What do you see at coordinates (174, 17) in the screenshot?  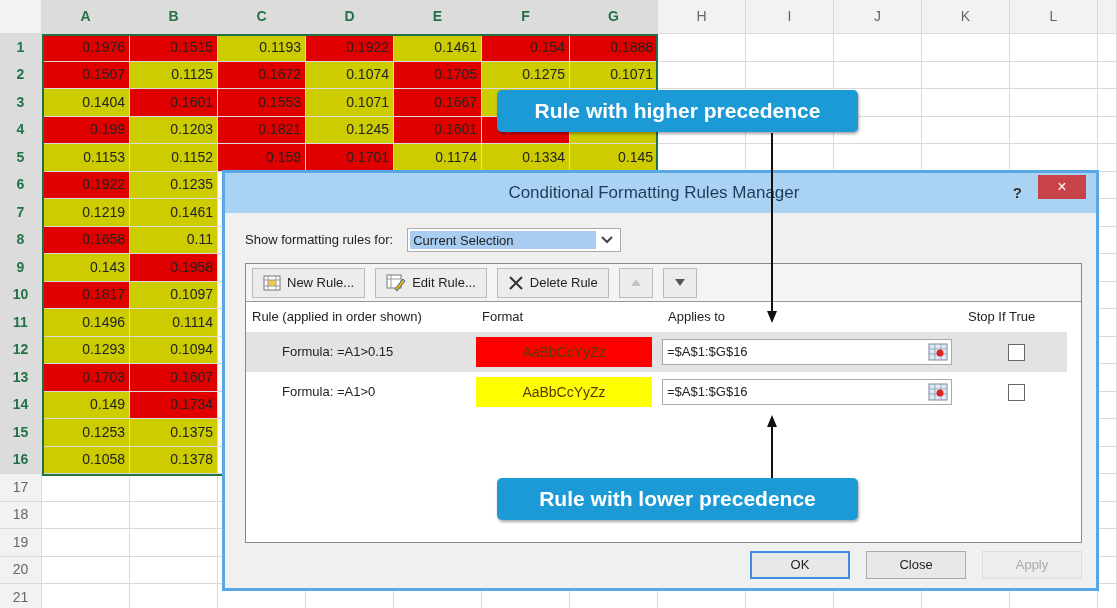 I see `column-header: B` at bounding box center [174, 17].